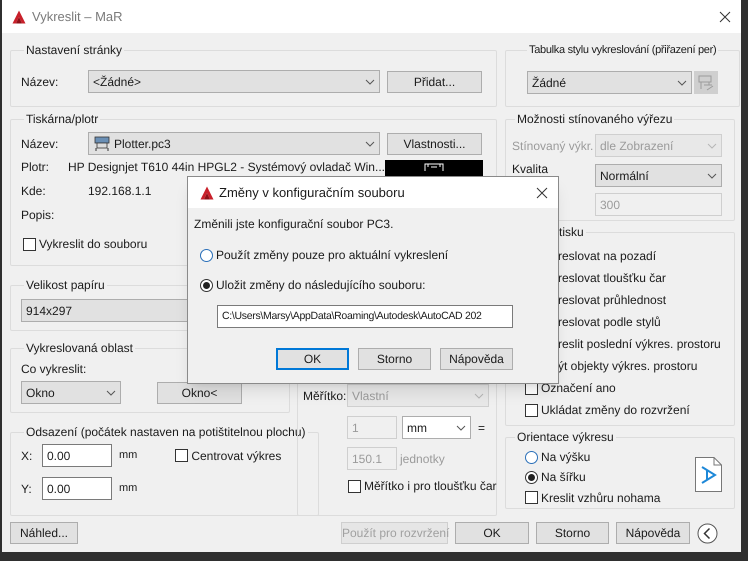 The width and height of the screenshot is (748, 561). What do you see at coordinates (120, 191) in the screenshot?
I see `field-value: 192.168.1.1` at bounding box center [120, 191].